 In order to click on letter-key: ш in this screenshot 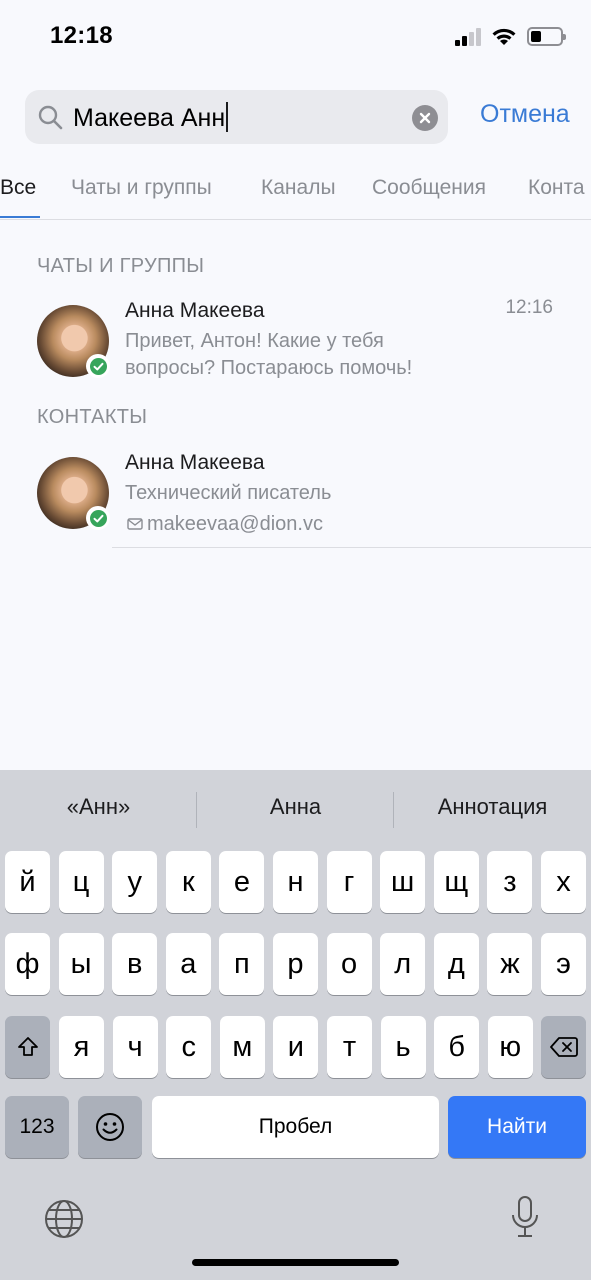, I will do `click(403, 882)`.